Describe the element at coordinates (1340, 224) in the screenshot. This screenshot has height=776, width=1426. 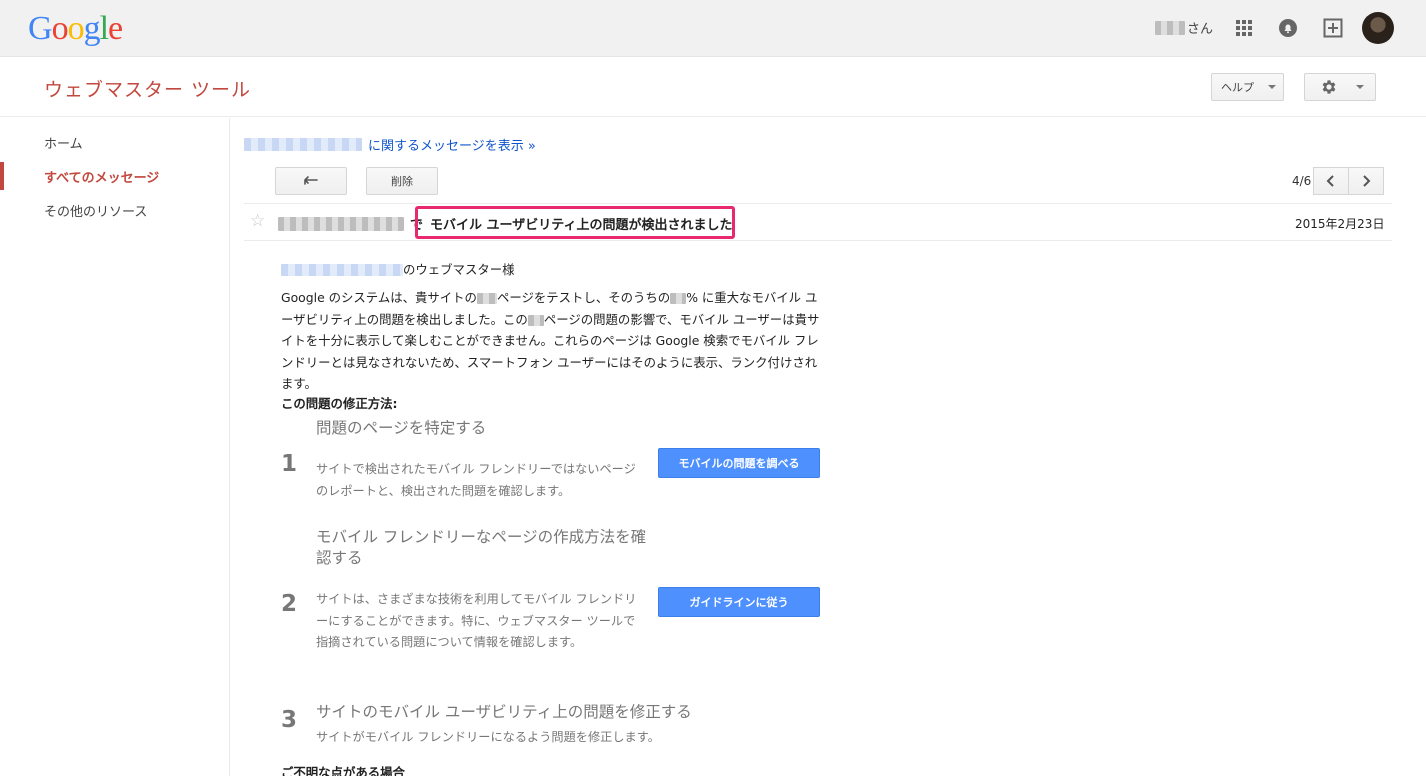
I see `message-date: 2015年2月23日` at that location.